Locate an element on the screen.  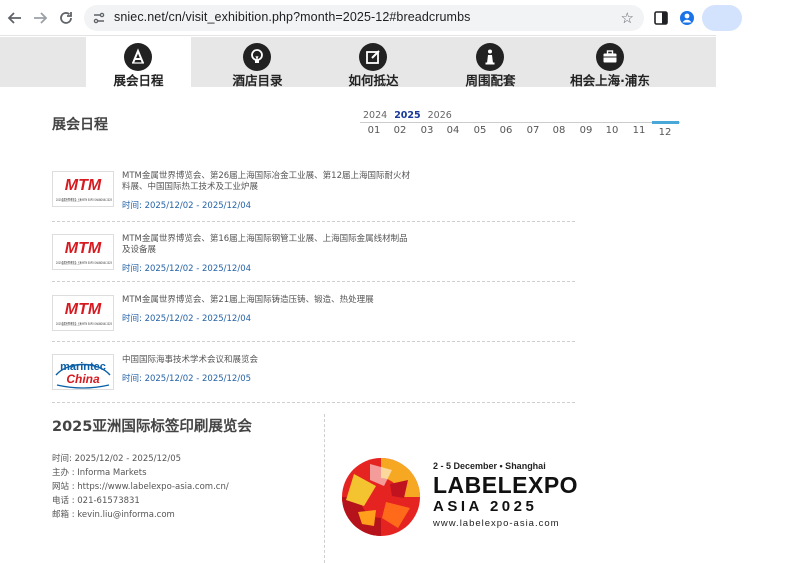
featured-organizer: 主办 : Informa Markets is located at coordinates (99, 473).